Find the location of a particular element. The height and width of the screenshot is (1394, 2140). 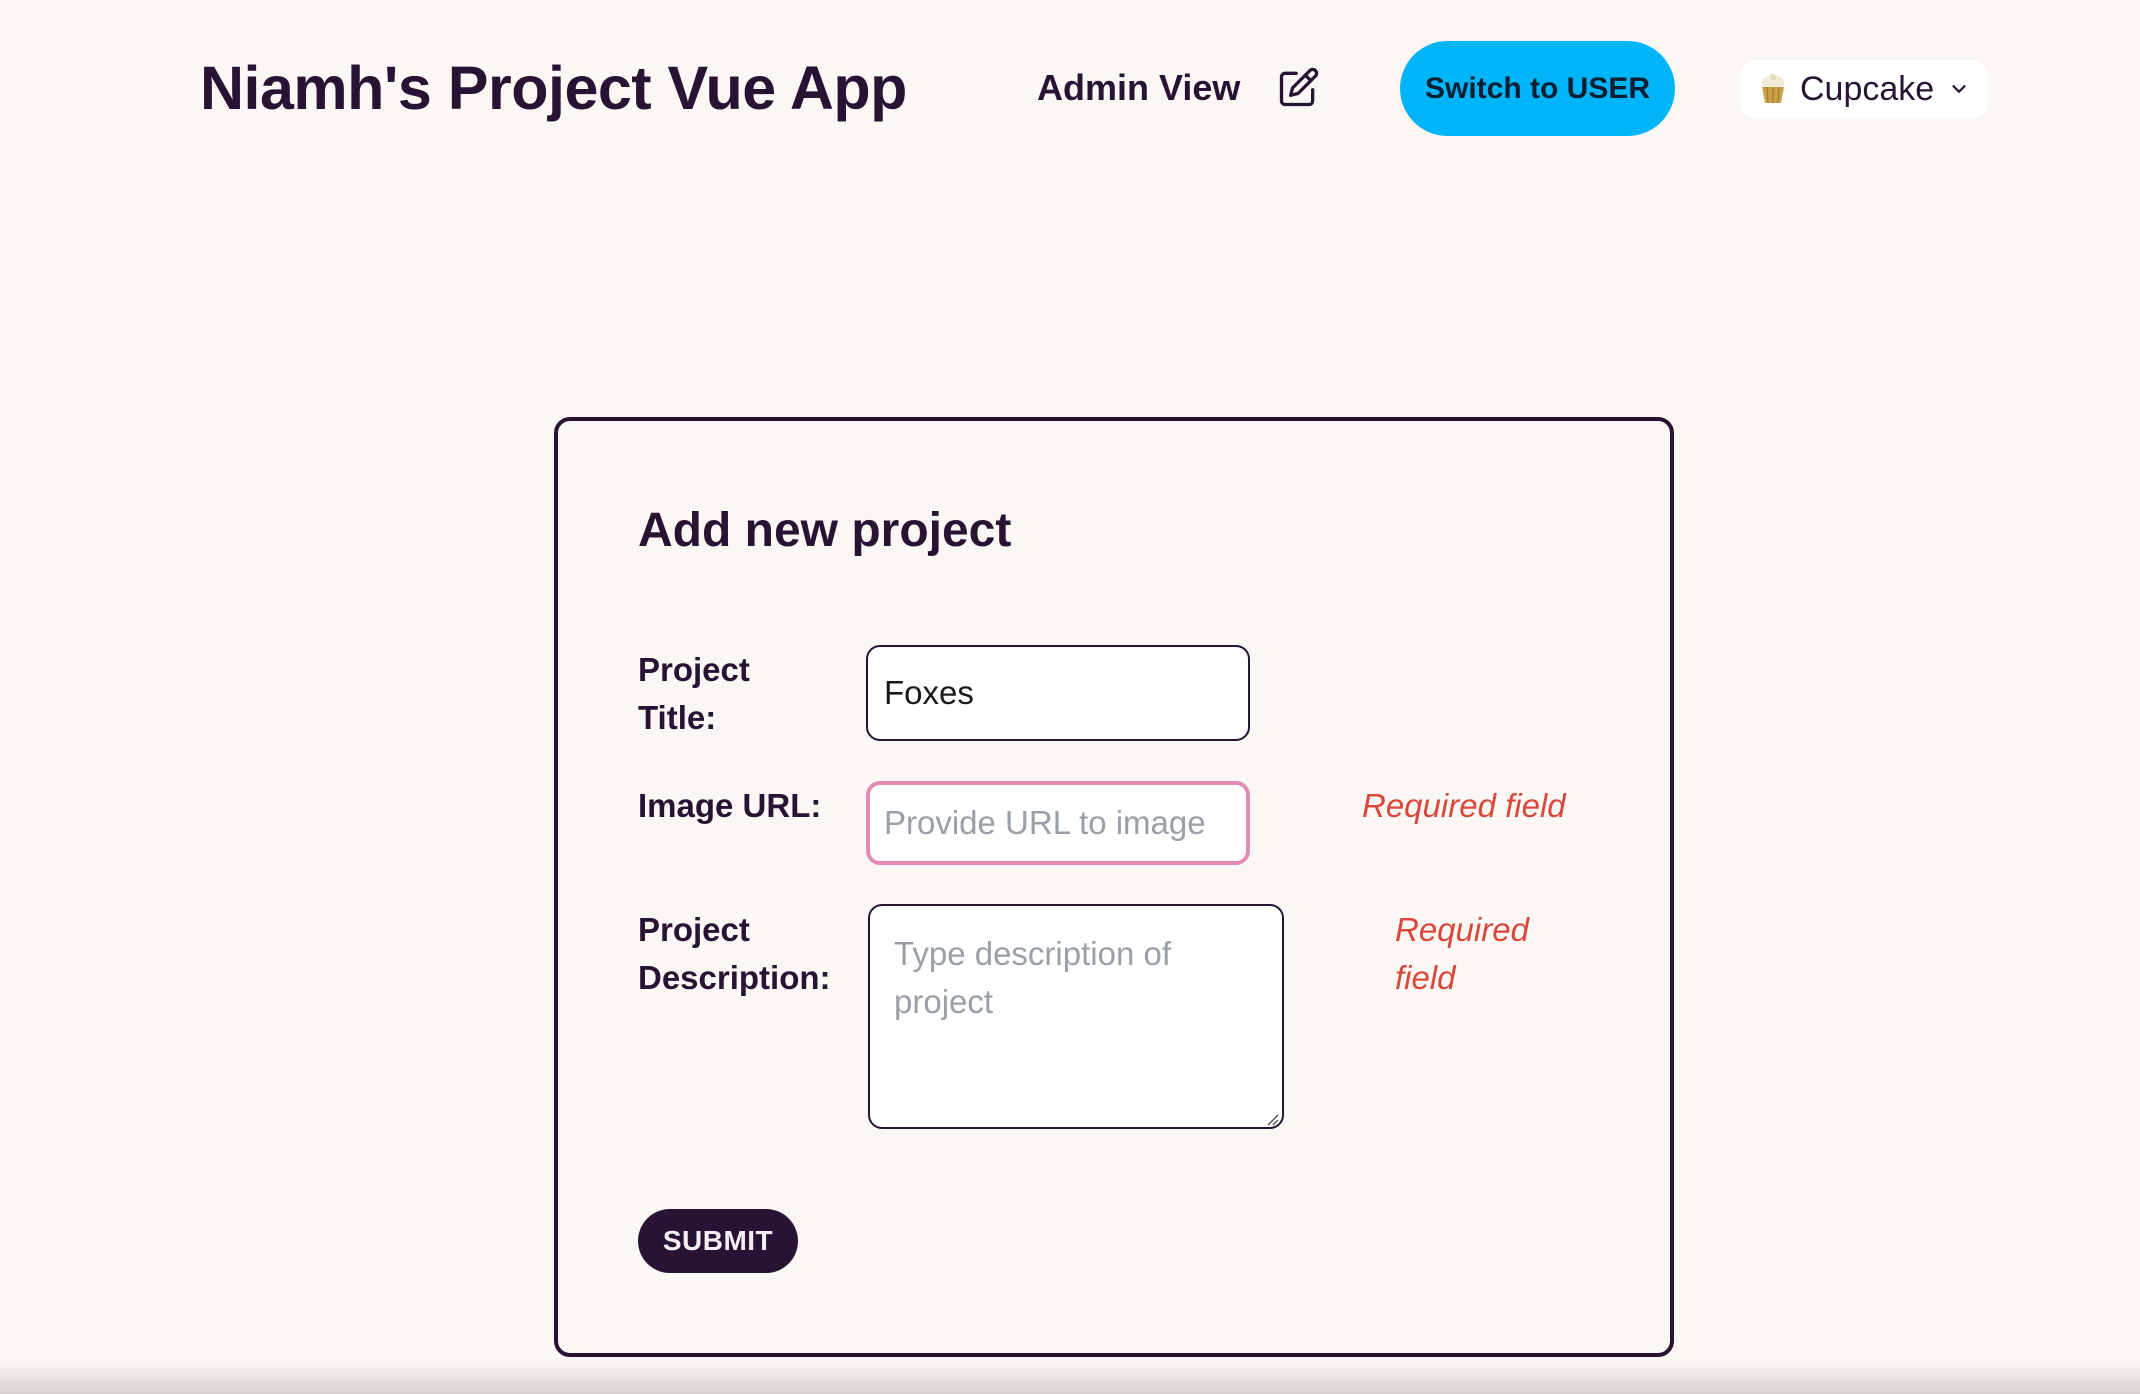

theme-select: Cupcake is located at coordinates (1864, 89).